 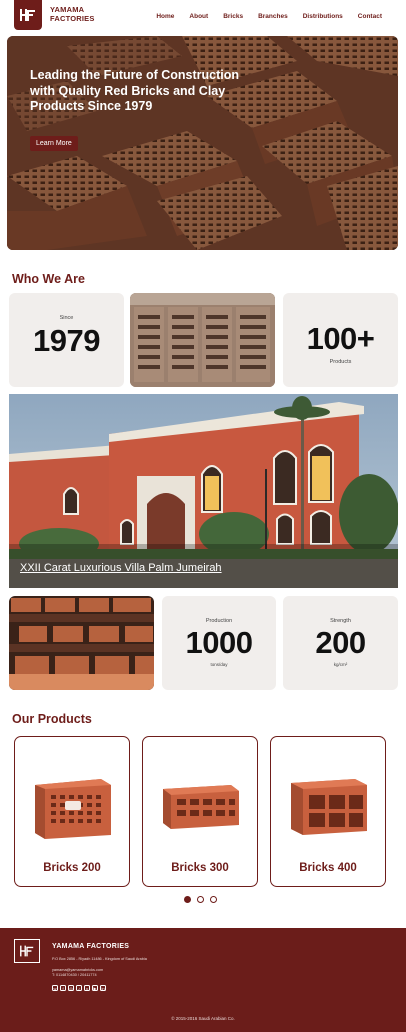 What do you see at coordinates (95, 988) in the screenshot?
I see `youtube-icon: ▶` at bounding box center [95, 988].